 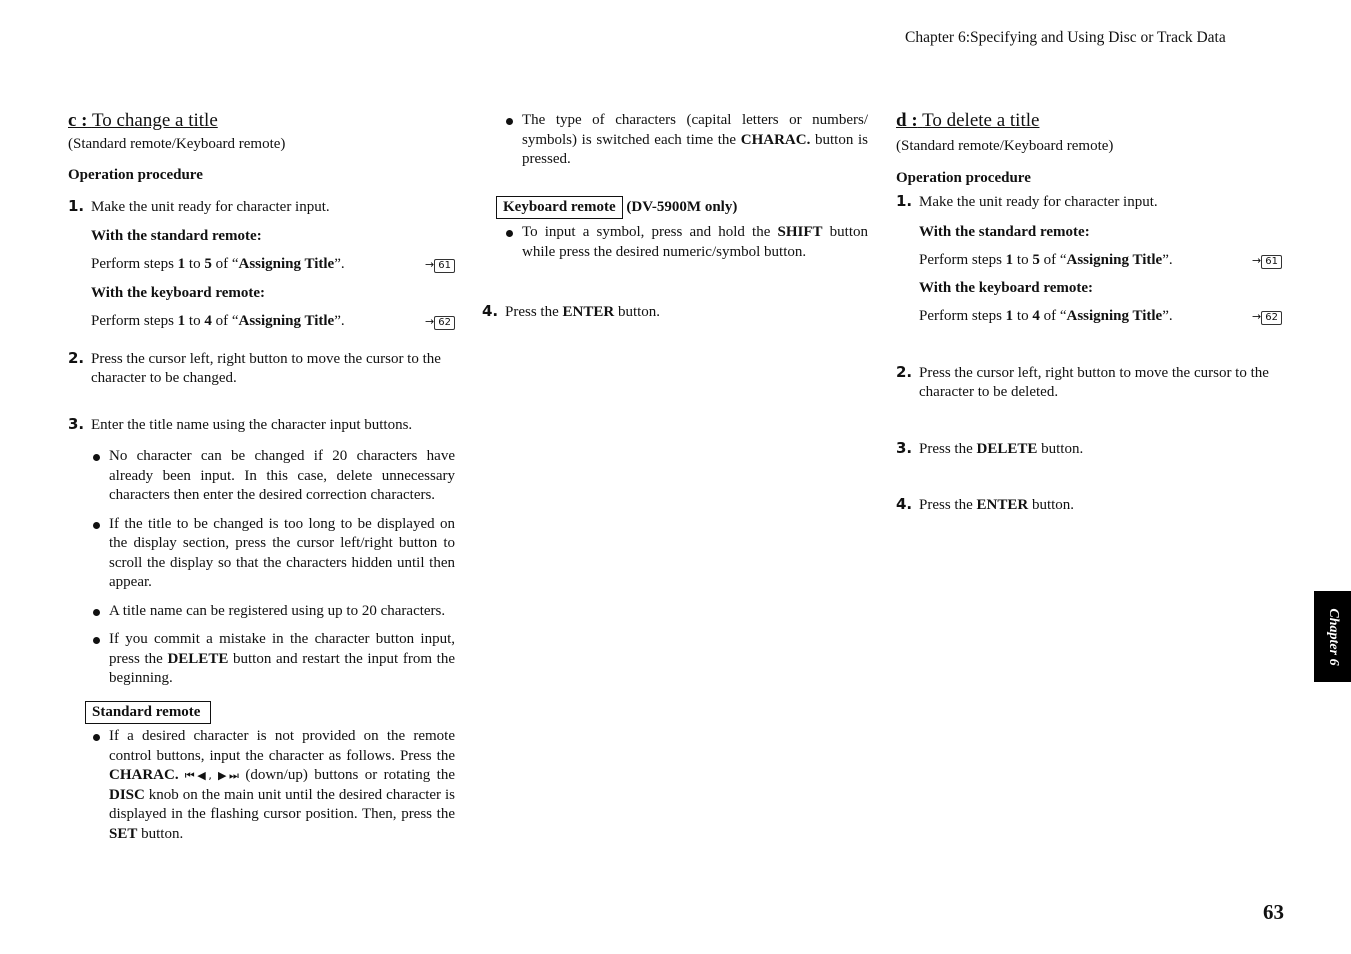 I want to click on keyboard-remote-note: (DV-5900M only), so click(x=682, y=206).